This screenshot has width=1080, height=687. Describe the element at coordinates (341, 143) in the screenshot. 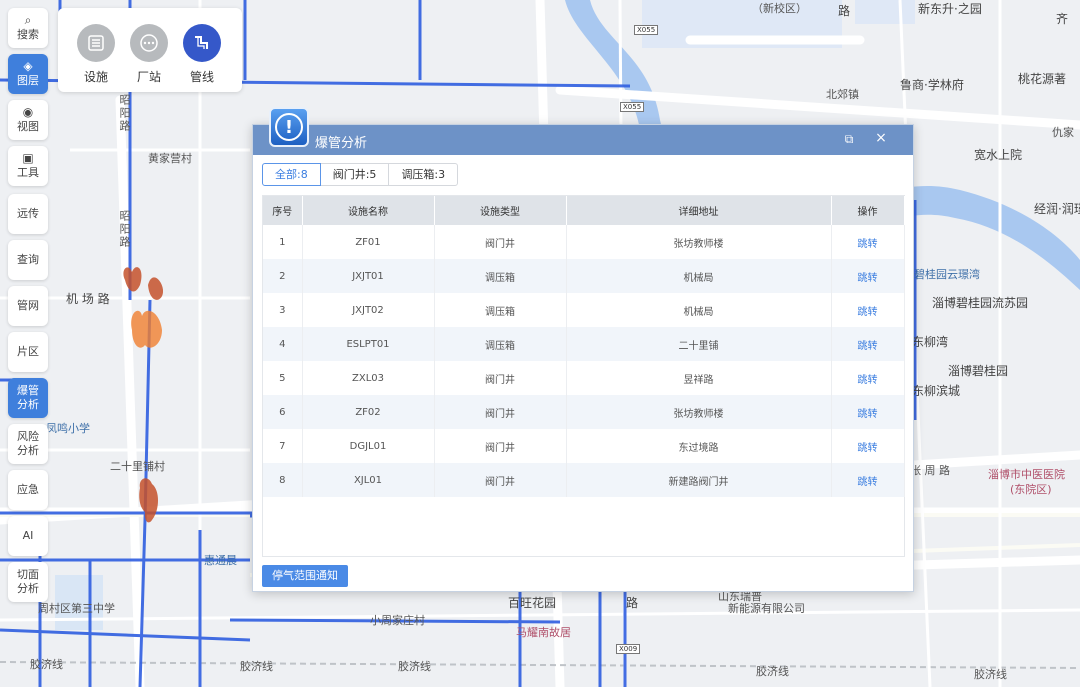

I see `dialog-title: 爆管分析` at that location.